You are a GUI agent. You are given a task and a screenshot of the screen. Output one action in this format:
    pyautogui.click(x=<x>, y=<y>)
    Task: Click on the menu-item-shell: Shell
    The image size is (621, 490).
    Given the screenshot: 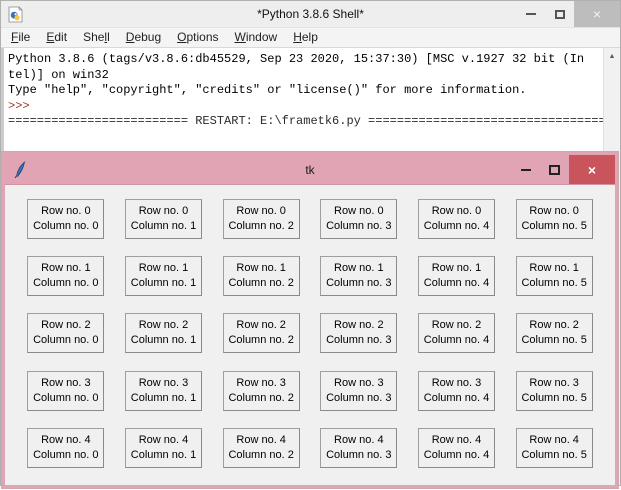 What is the action you would take?
    pyautogui.click(x=96, y=37)
    